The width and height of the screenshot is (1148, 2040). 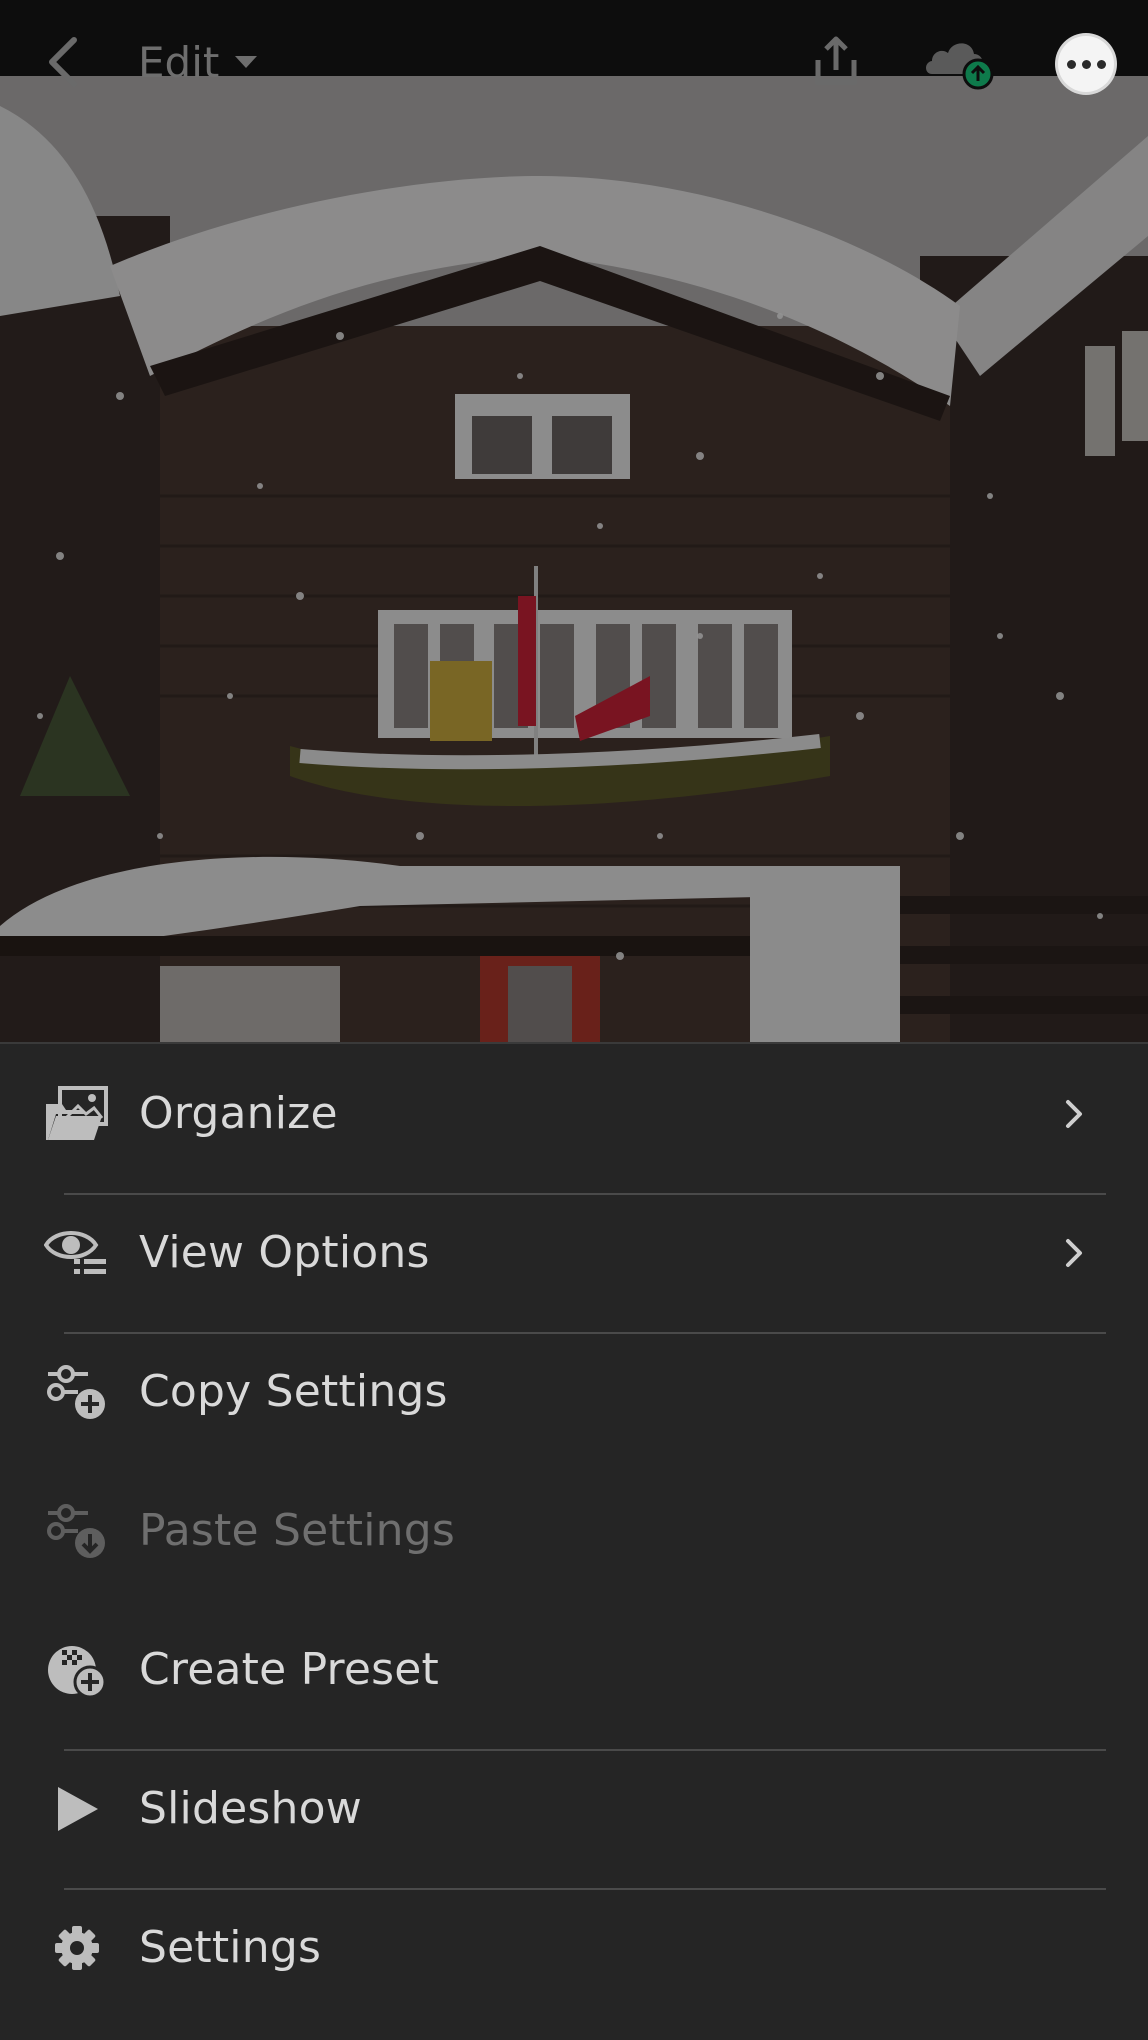 I want to click on menu-item-label: Settings, so click(x=230, y=1947).